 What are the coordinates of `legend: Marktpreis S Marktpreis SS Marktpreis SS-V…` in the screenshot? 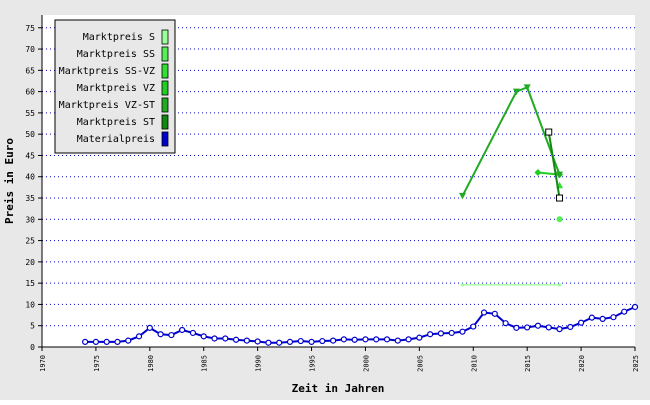 It's located at (115, 86).